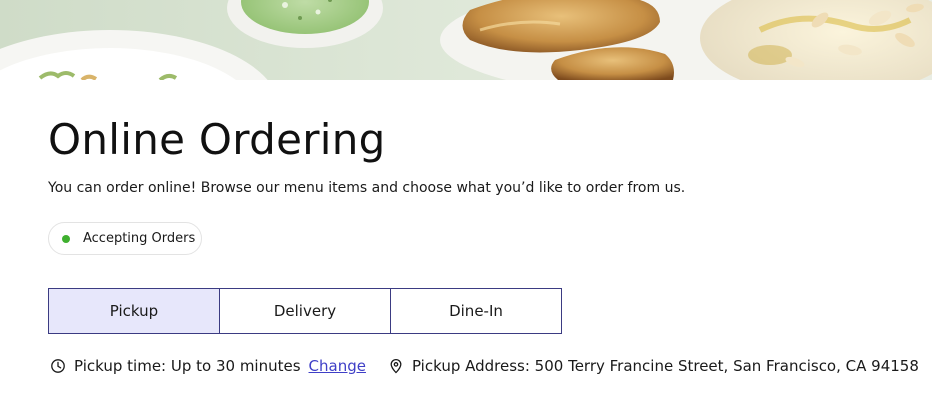  What do you see at coordinates (66, 238) in the screenshot?
I see `status-dot-icon` at bounding box center [66, 238].